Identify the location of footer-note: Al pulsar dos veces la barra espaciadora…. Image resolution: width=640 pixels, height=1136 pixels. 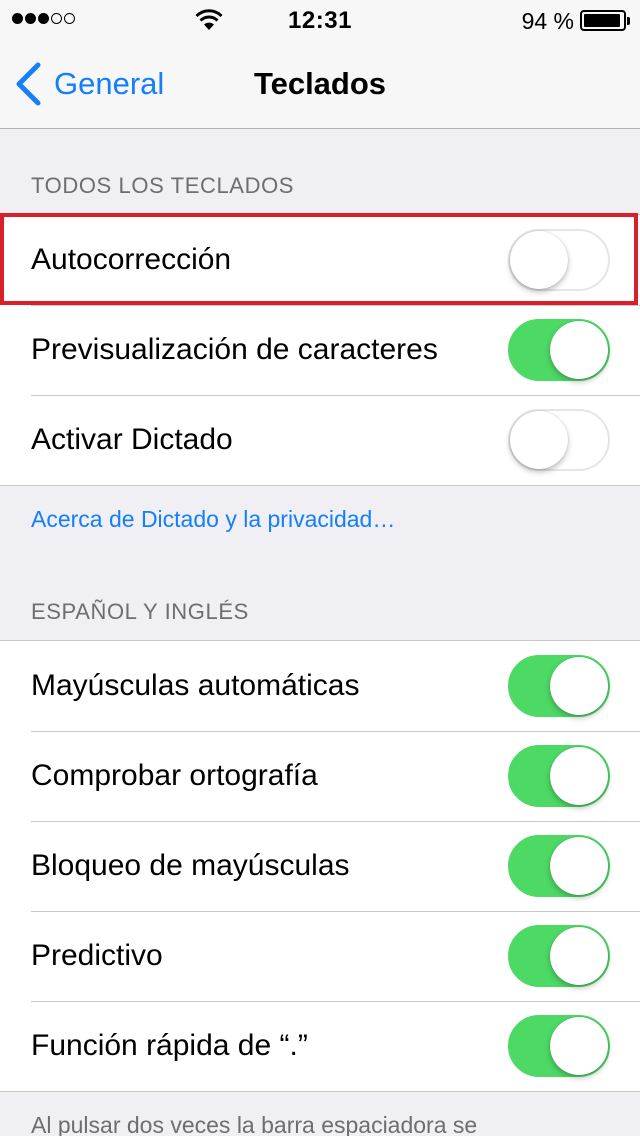
(254, 1124).